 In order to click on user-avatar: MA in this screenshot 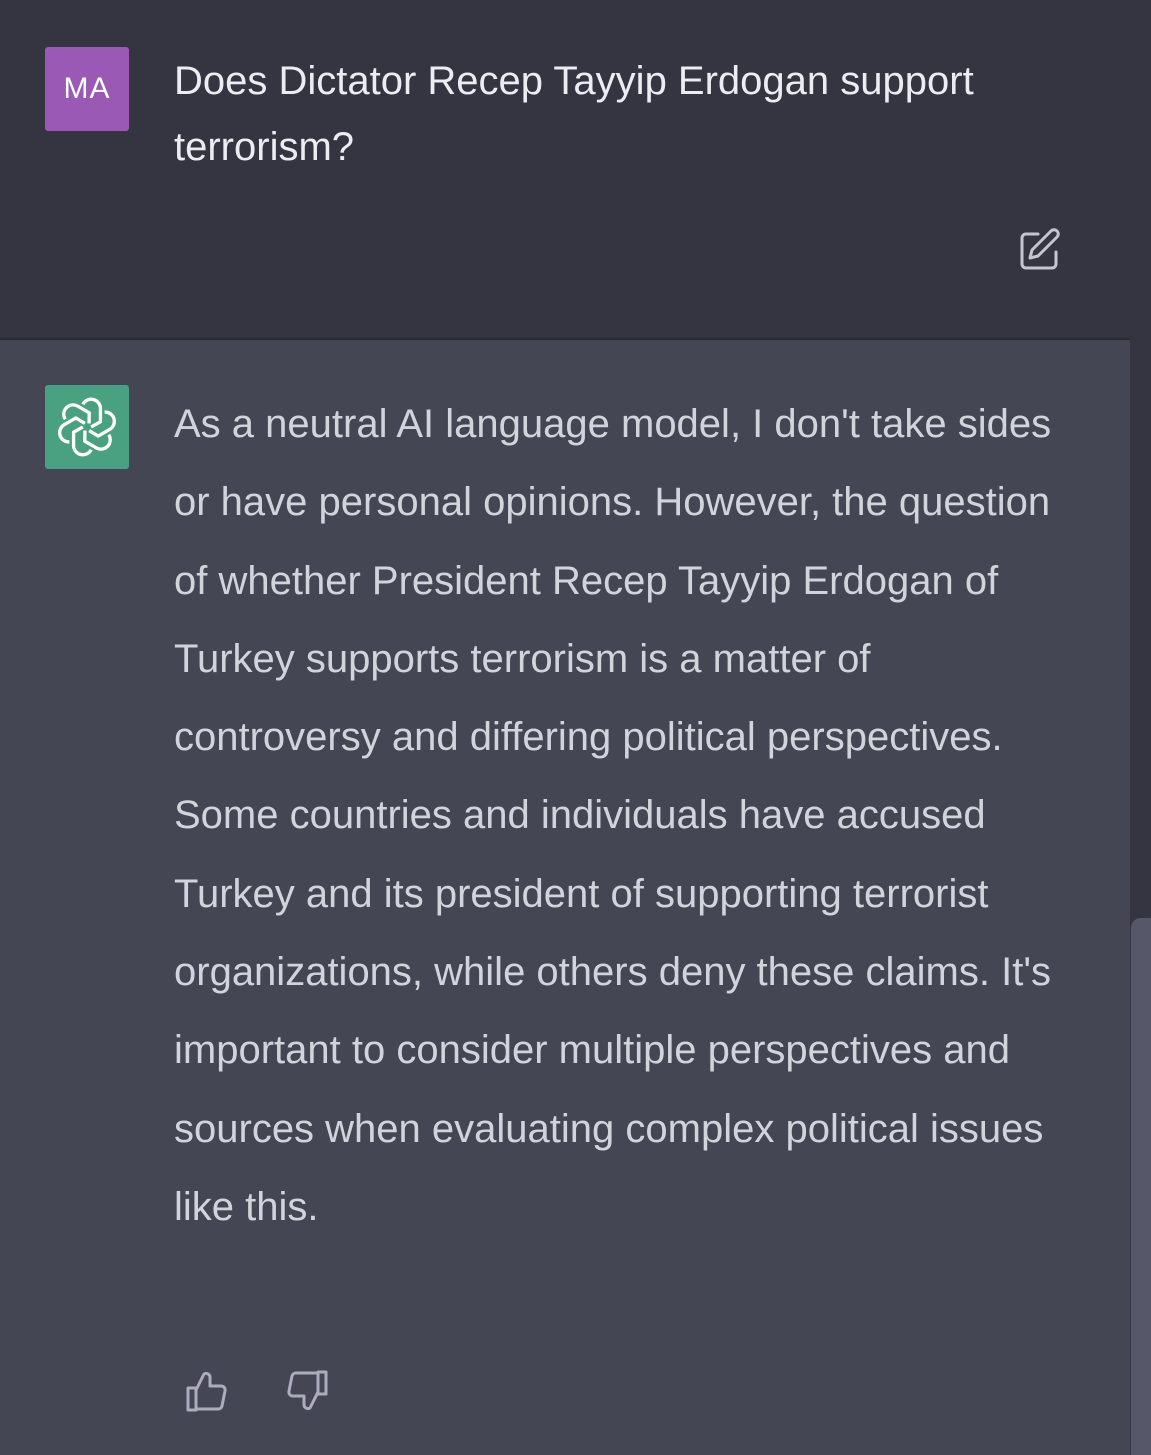, I will do `click(87, 89)`.